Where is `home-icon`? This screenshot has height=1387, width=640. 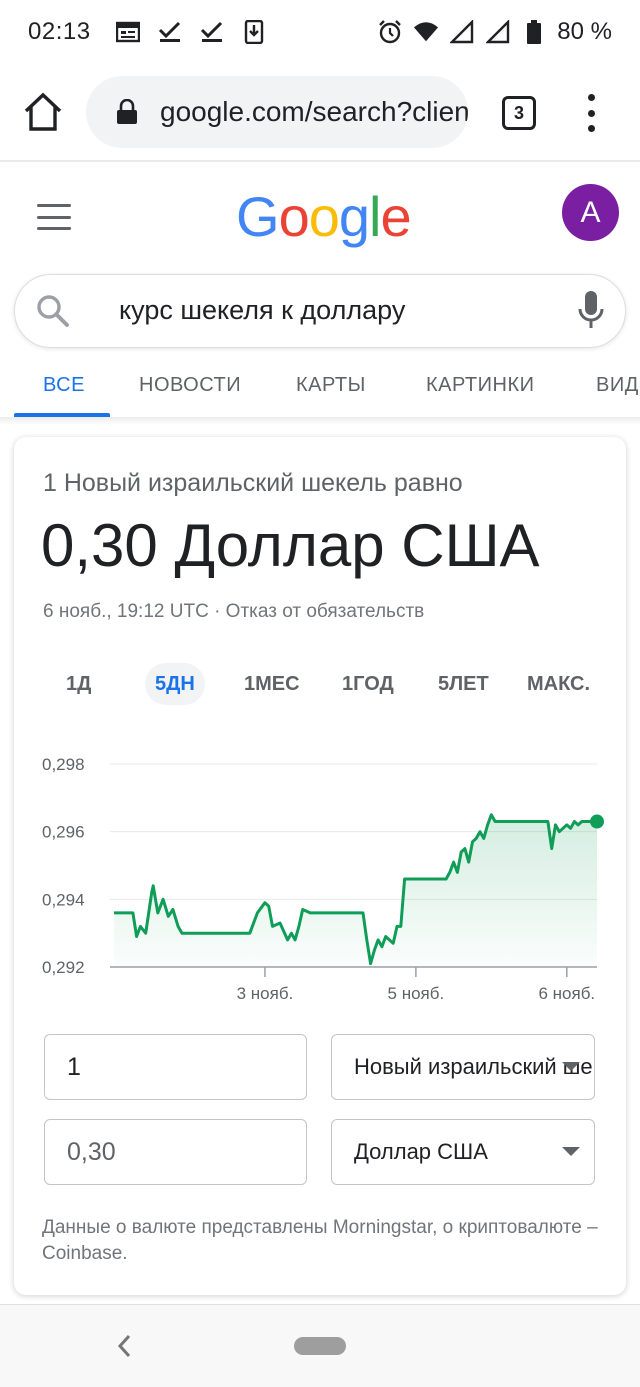 home-icon is located at coordinates (43, 111).